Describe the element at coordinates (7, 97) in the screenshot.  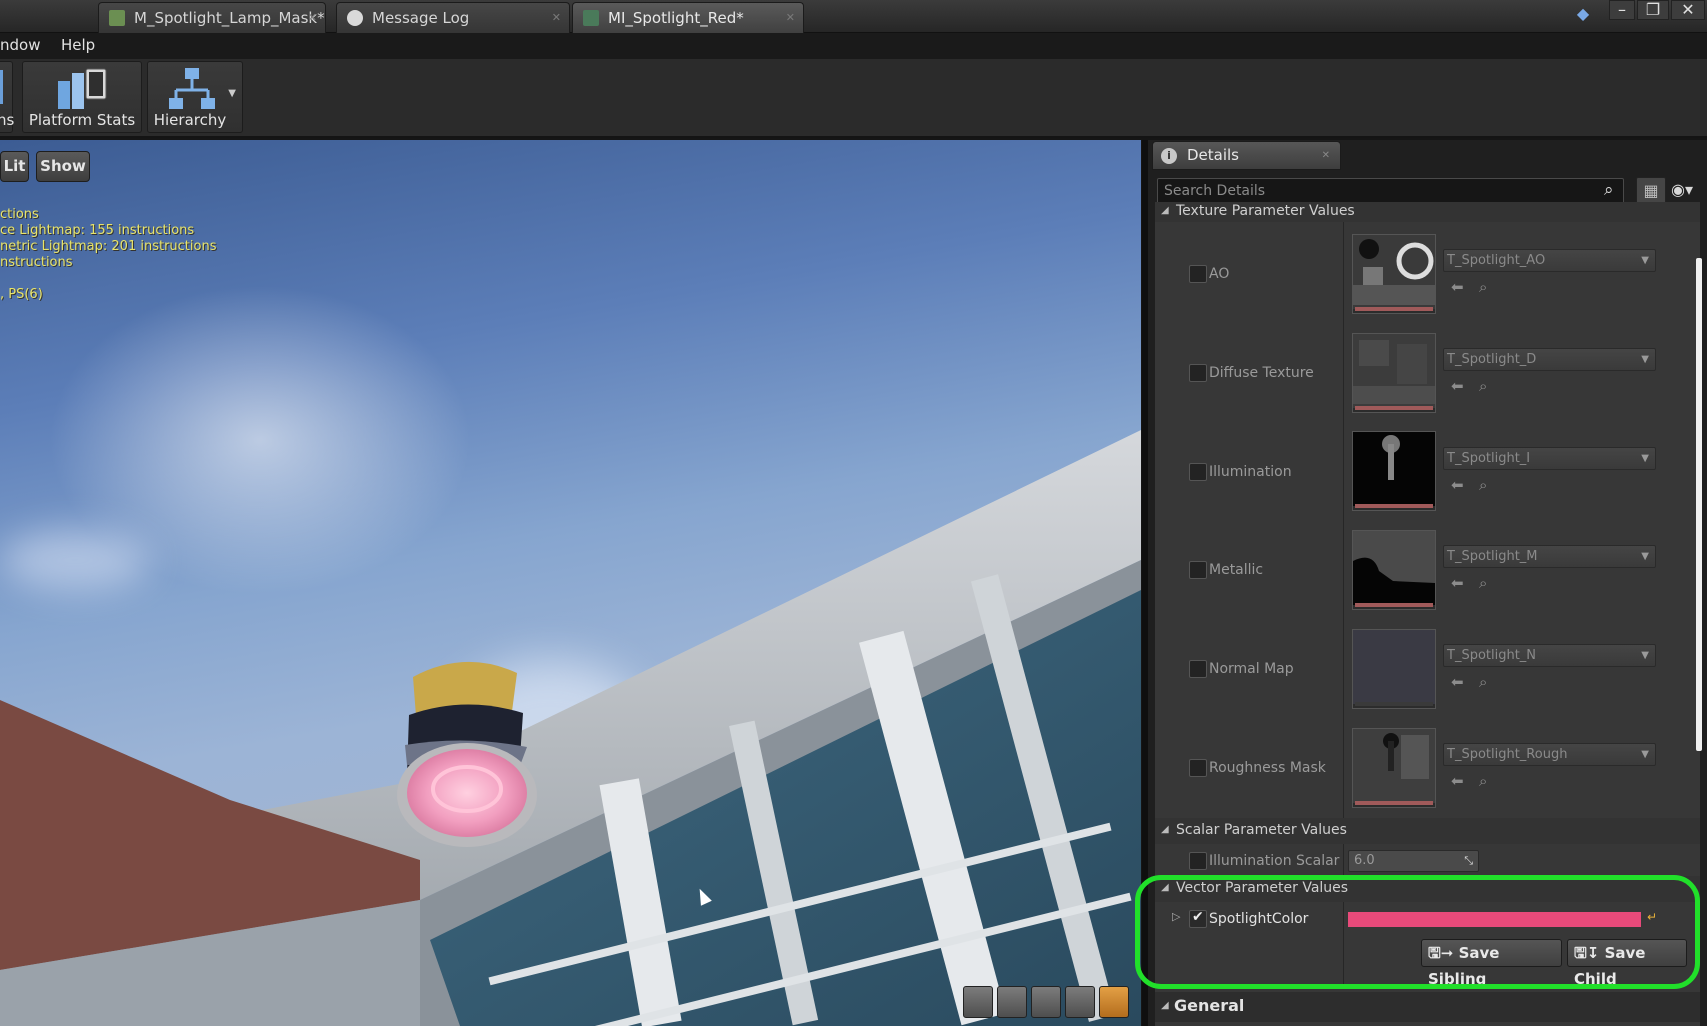
I see `toolbar-partial-button: ns` at that location.